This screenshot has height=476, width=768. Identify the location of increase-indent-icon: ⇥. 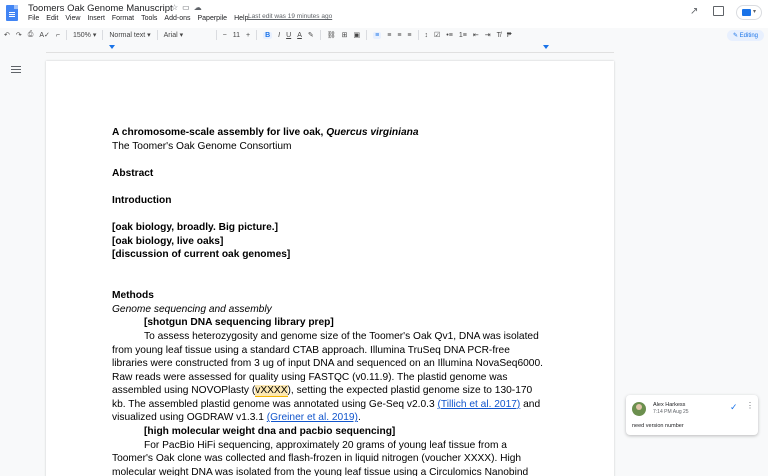
(488, 35).